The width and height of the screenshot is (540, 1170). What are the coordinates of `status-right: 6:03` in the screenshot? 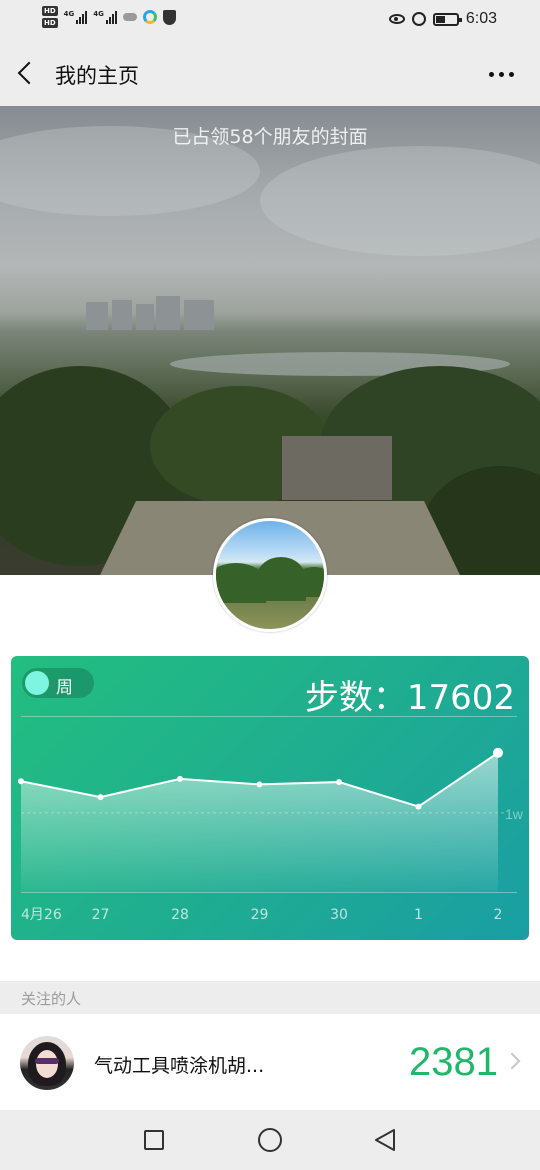 It's located at (442, 19).